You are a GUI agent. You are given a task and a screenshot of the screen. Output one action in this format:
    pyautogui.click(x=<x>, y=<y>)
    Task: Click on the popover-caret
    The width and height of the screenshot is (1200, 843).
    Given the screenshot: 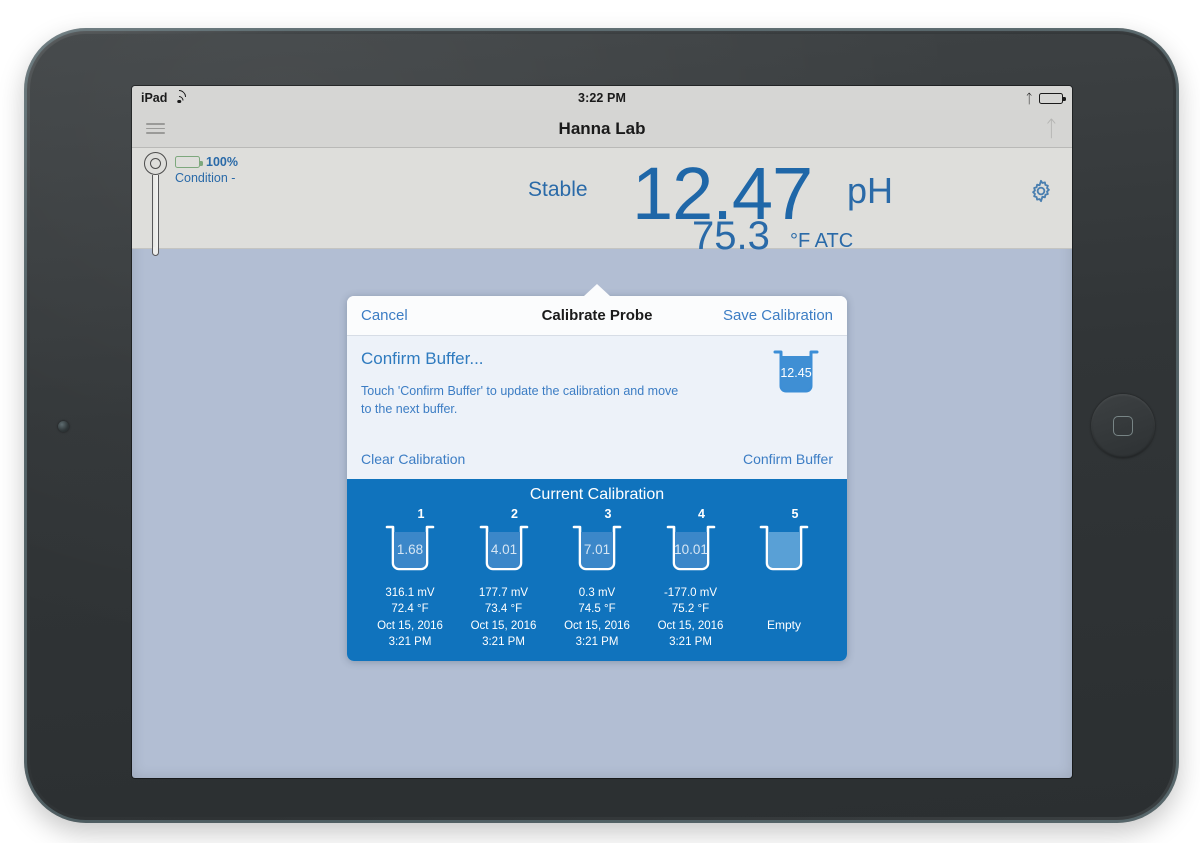 What is the action you would take?
    pyautogui.click(x=597, y=290)
    